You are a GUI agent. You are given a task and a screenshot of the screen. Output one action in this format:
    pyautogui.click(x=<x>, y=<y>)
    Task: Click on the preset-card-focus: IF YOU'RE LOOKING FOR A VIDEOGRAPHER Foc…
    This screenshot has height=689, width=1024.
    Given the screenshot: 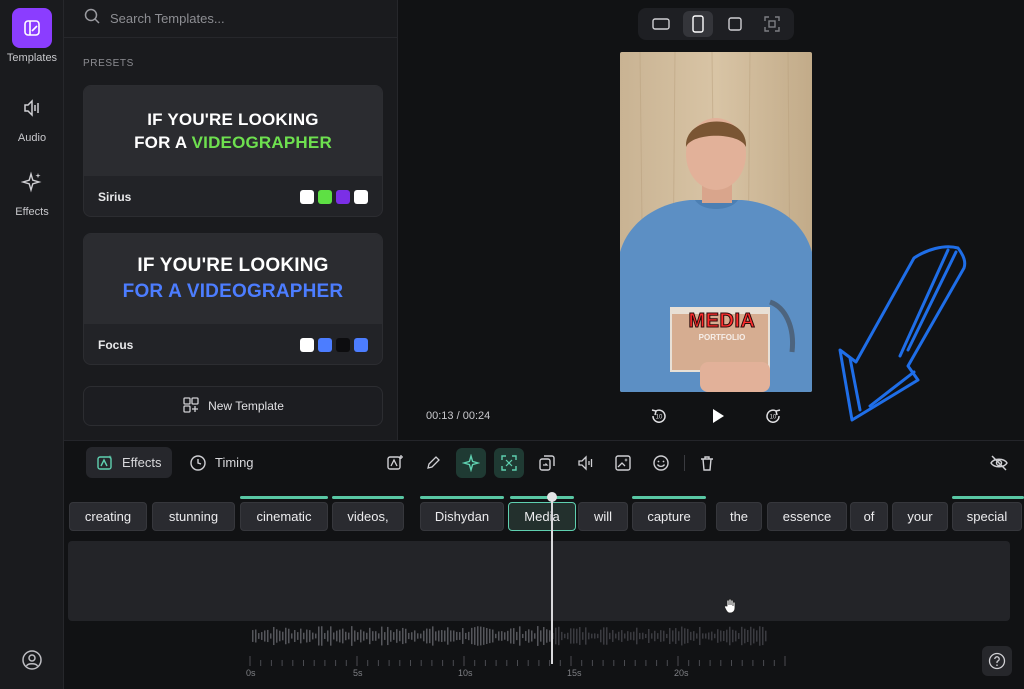 What is the action you would take?
    pyautogui.click(x=233, y=299)
    